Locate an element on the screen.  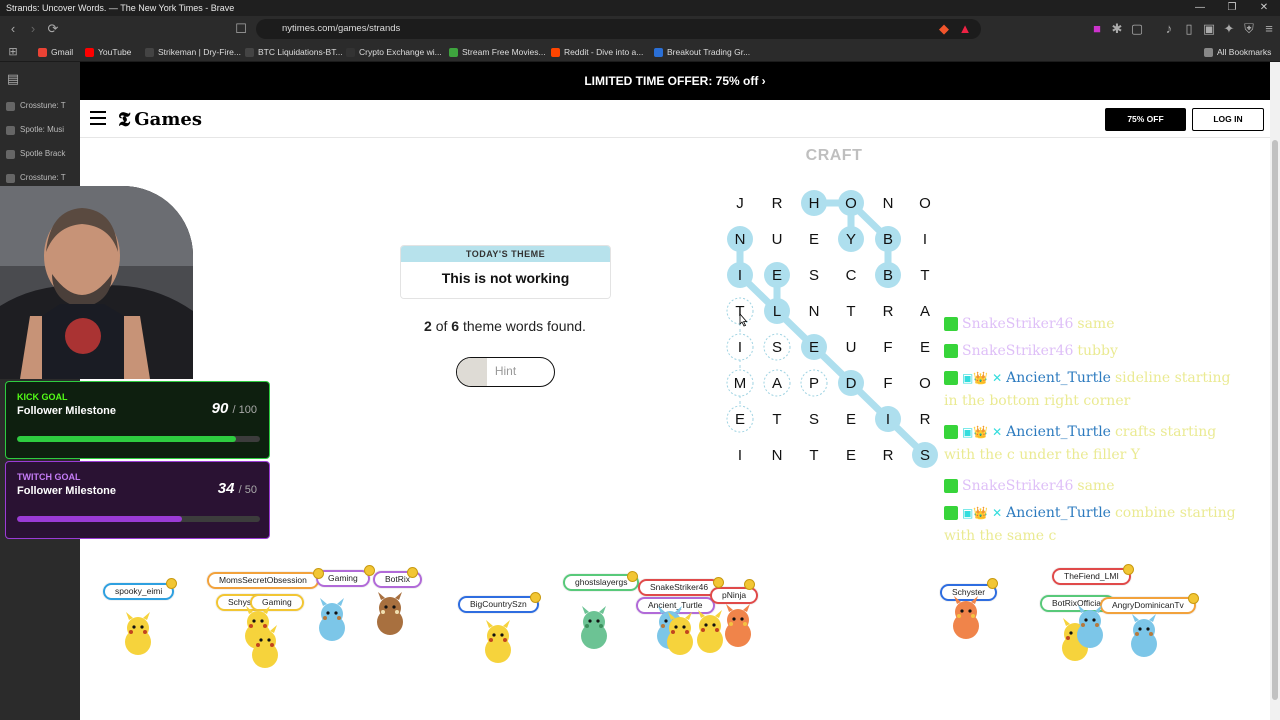
theme-card: TODAY'S THEME This is not working is located at coordinates (505, 272).